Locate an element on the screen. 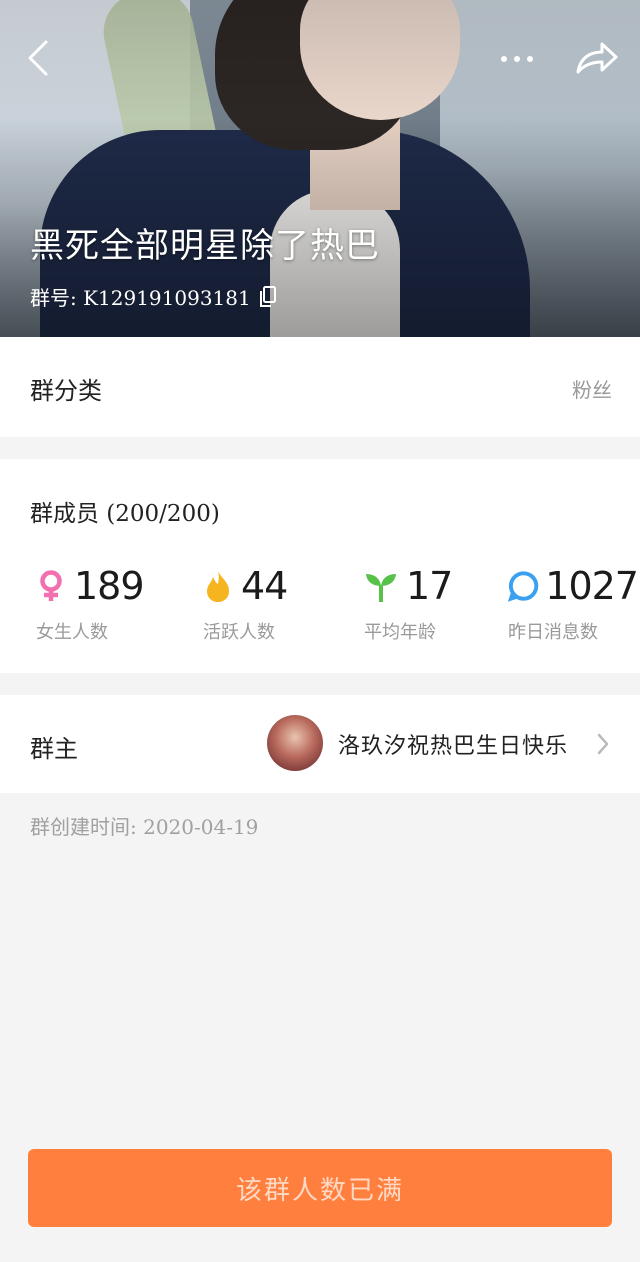 Image resolution: width=640 pixels, height=1262 pixels. owner-row: 群主 洛玖汐祝热巴生日快乐 is located at coordinates (320, 744).